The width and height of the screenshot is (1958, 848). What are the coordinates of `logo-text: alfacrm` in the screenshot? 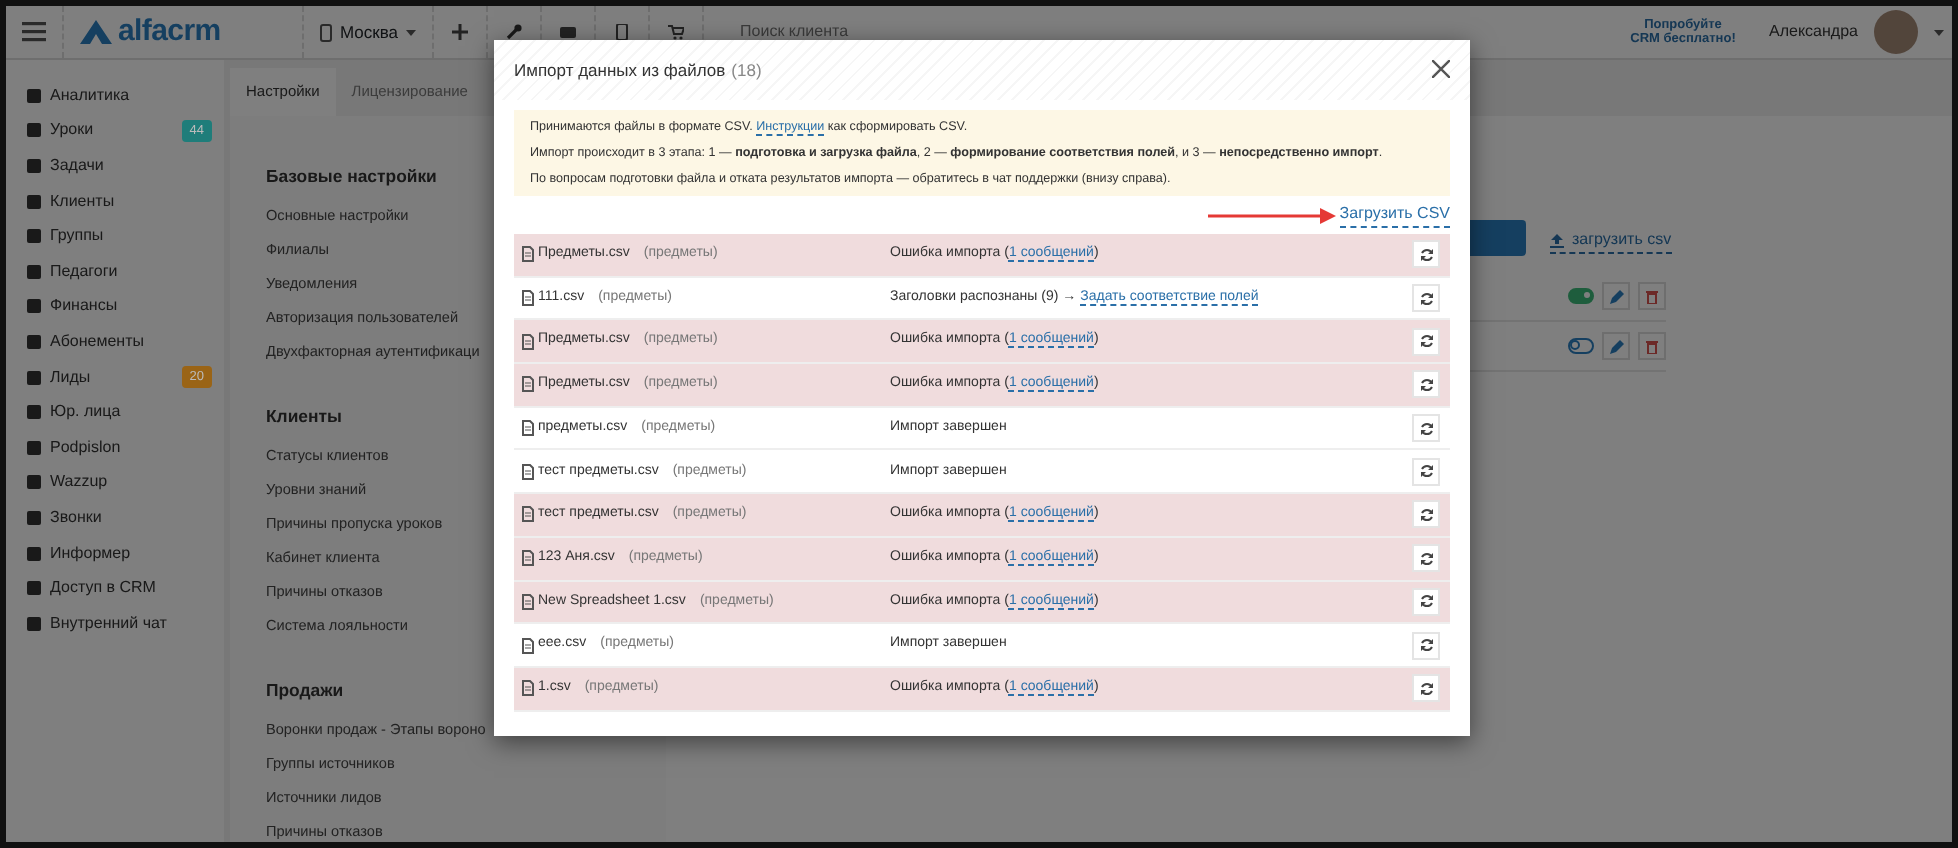 It's located at (169, 31).